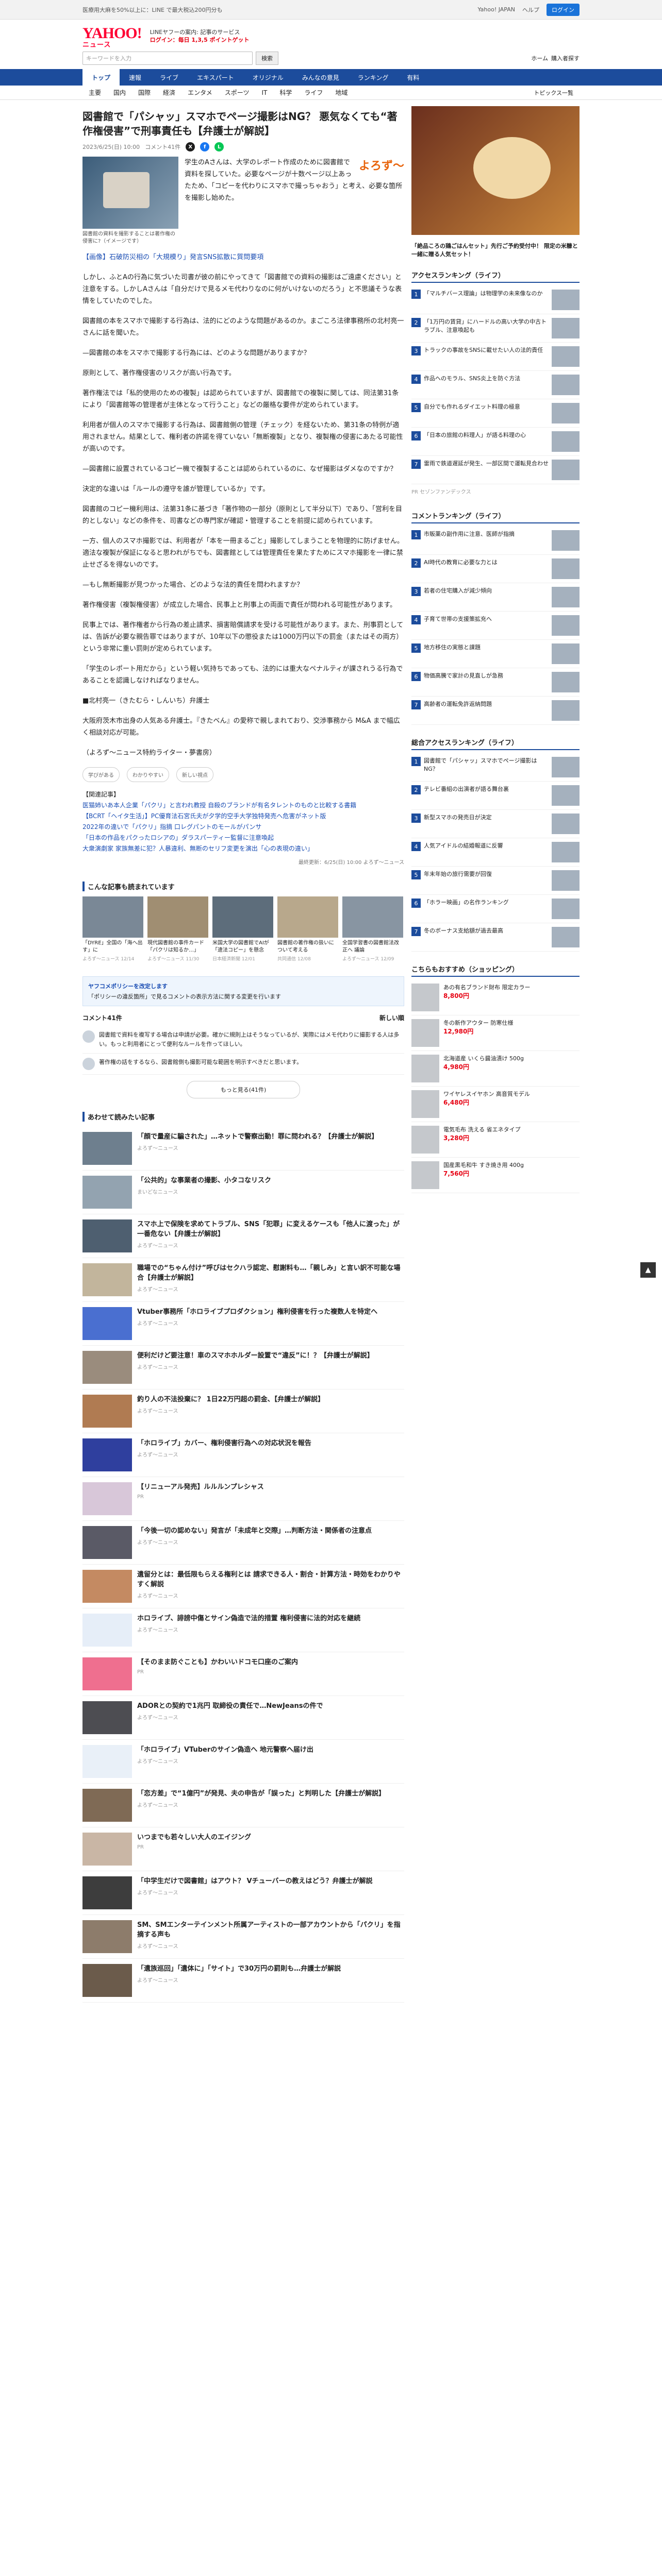 This screenshot has width=662, height=2576. What do you see at coordinates (243, 1411) in the screenshot?
I see `feed-item: 釣り人の不法投棄に？ 1日22万円超の罰金、【弁護士が解説】 よろず～ニュース` at bounding box center [243, 1411].